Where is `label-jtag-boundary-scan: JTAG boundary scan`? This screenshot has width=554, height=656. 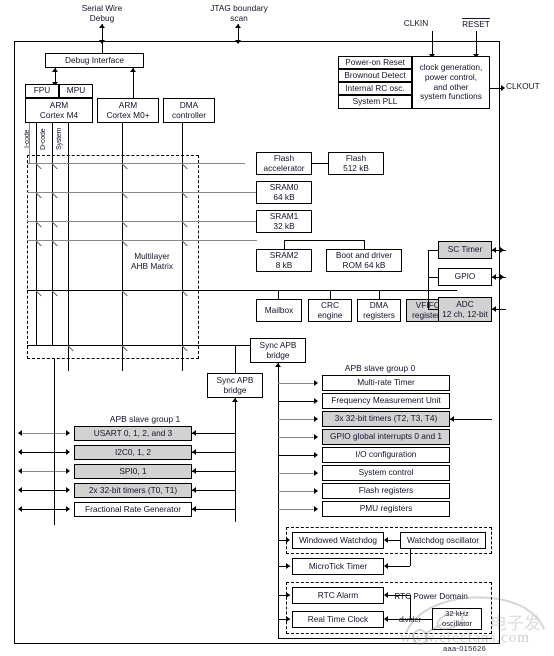
label-jtag-boundary-scan: JTAG boundary scan is located at coordinates (239, 13).